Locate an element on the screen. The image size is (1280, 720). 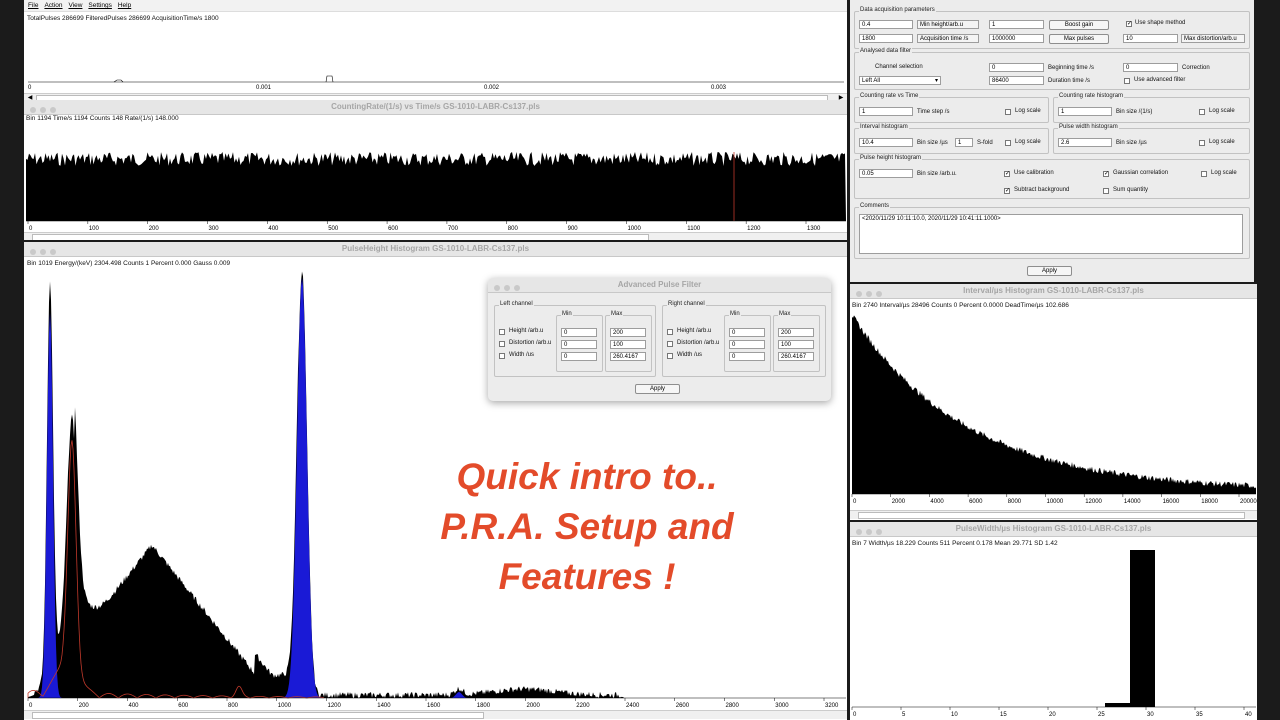
time-step-input: 1 is located at coordinates (886, 111).